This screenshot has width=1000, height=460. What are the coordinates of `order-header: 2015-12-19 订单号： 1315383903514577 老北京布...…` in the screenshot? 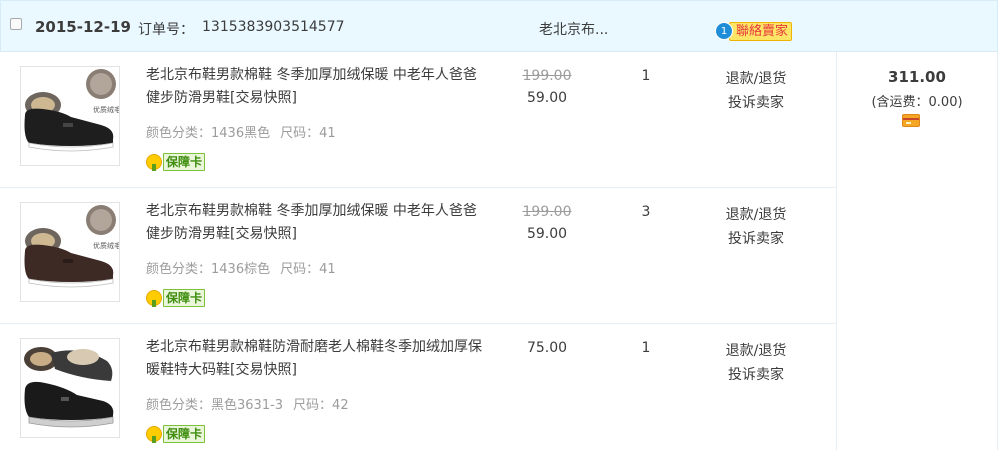 It's located at (499, 26).